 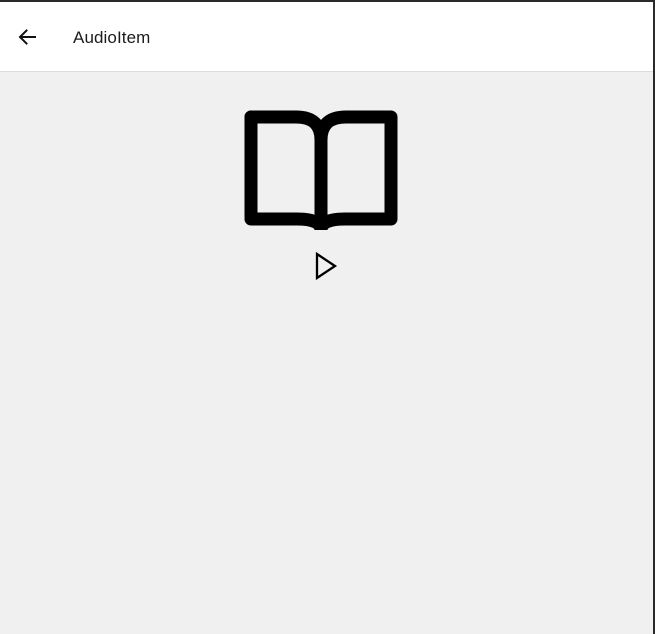 I want to click on arrow-left-icon, so click(x=27, y=37).